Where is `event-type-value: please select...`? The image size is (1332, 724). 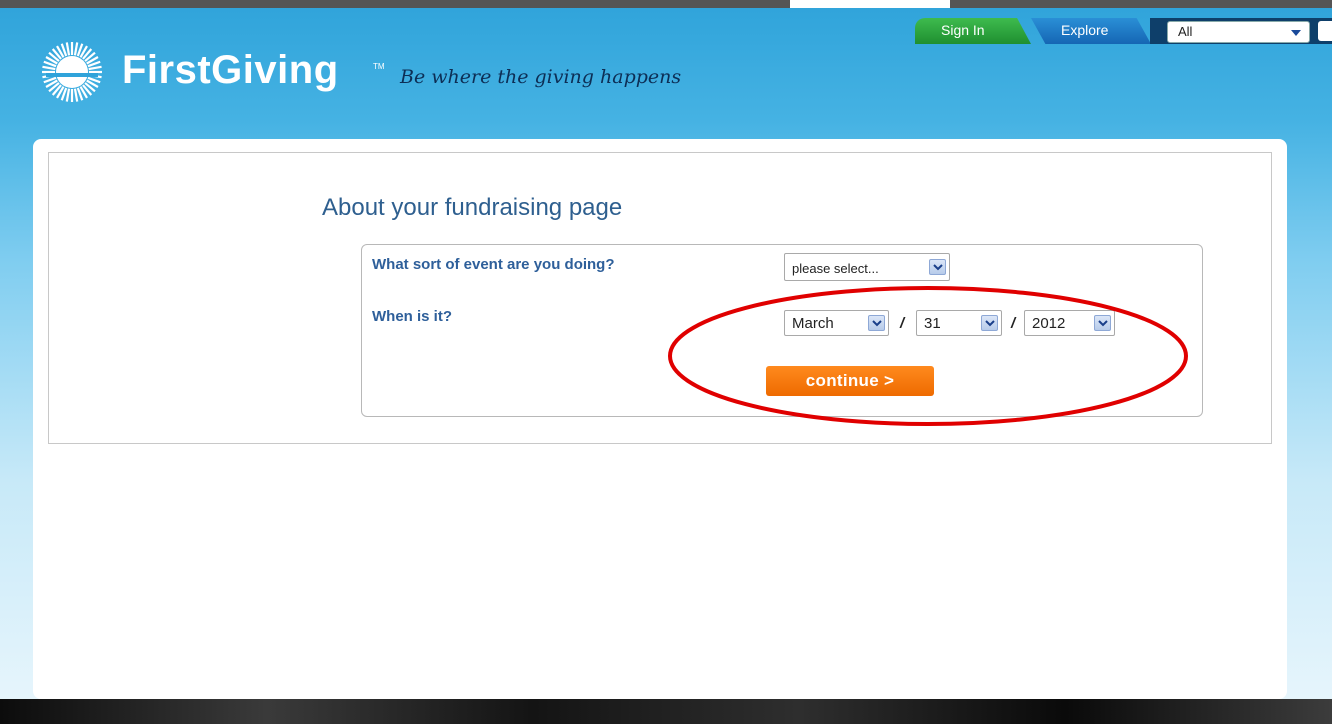 event-type-value: please select... is located at coordinates (835, 268).